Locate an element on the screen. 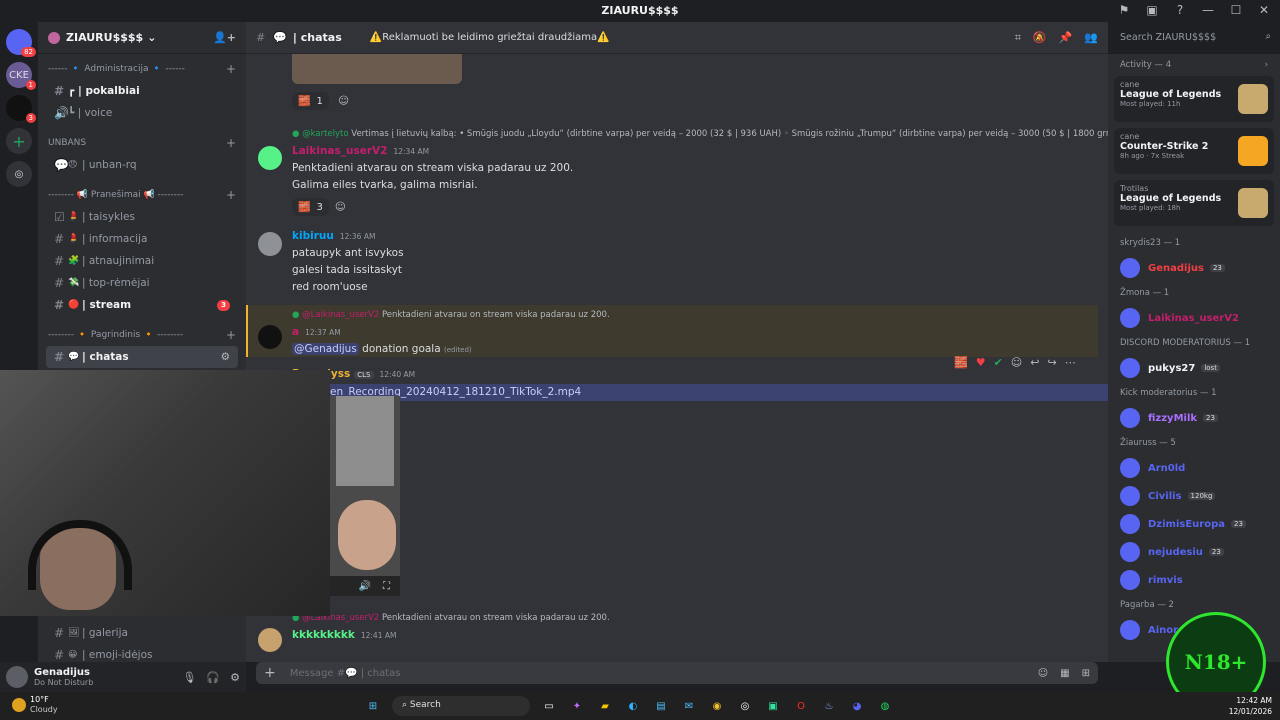 This screenshot has height=720, width=1280. server-icon-cke: CKE 1 is located at coordinates (21, 76).